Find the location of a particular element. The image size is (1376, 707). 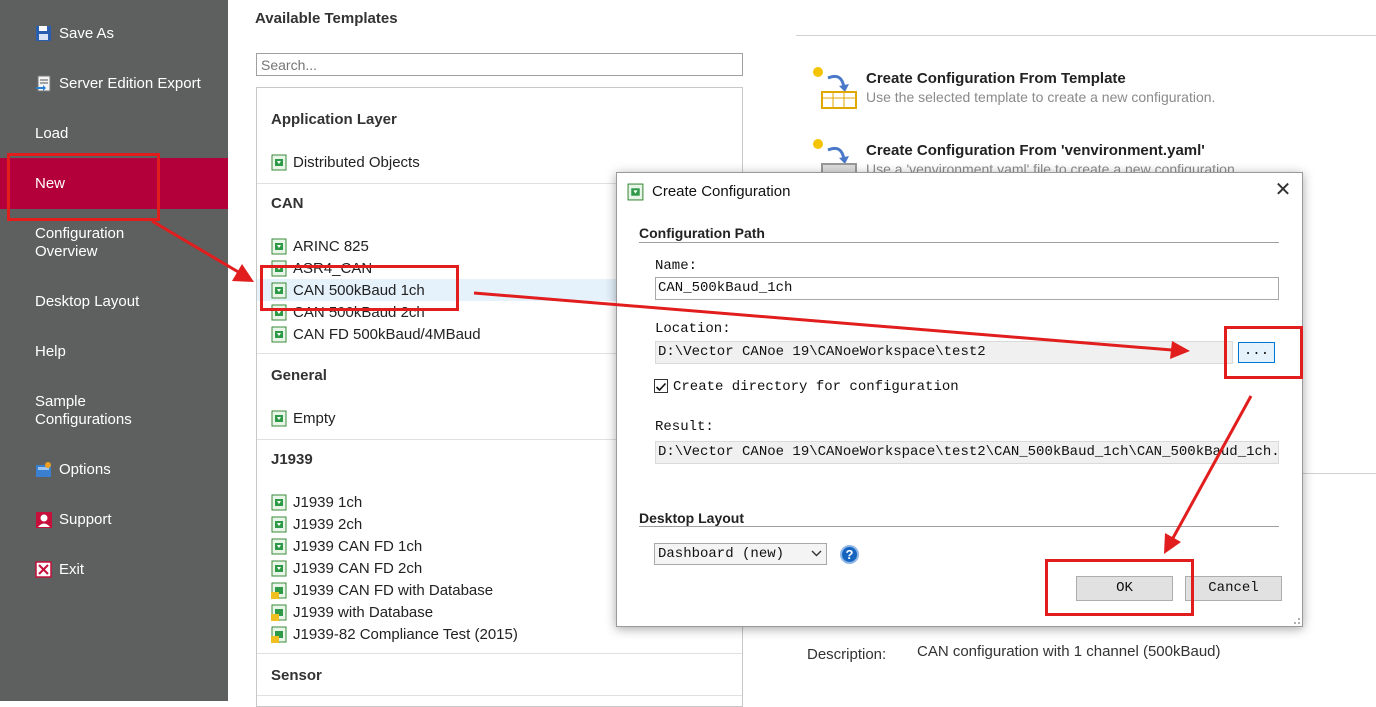

name-input: CAN_500kBaud_1ch is located at coordinates (967, 288).